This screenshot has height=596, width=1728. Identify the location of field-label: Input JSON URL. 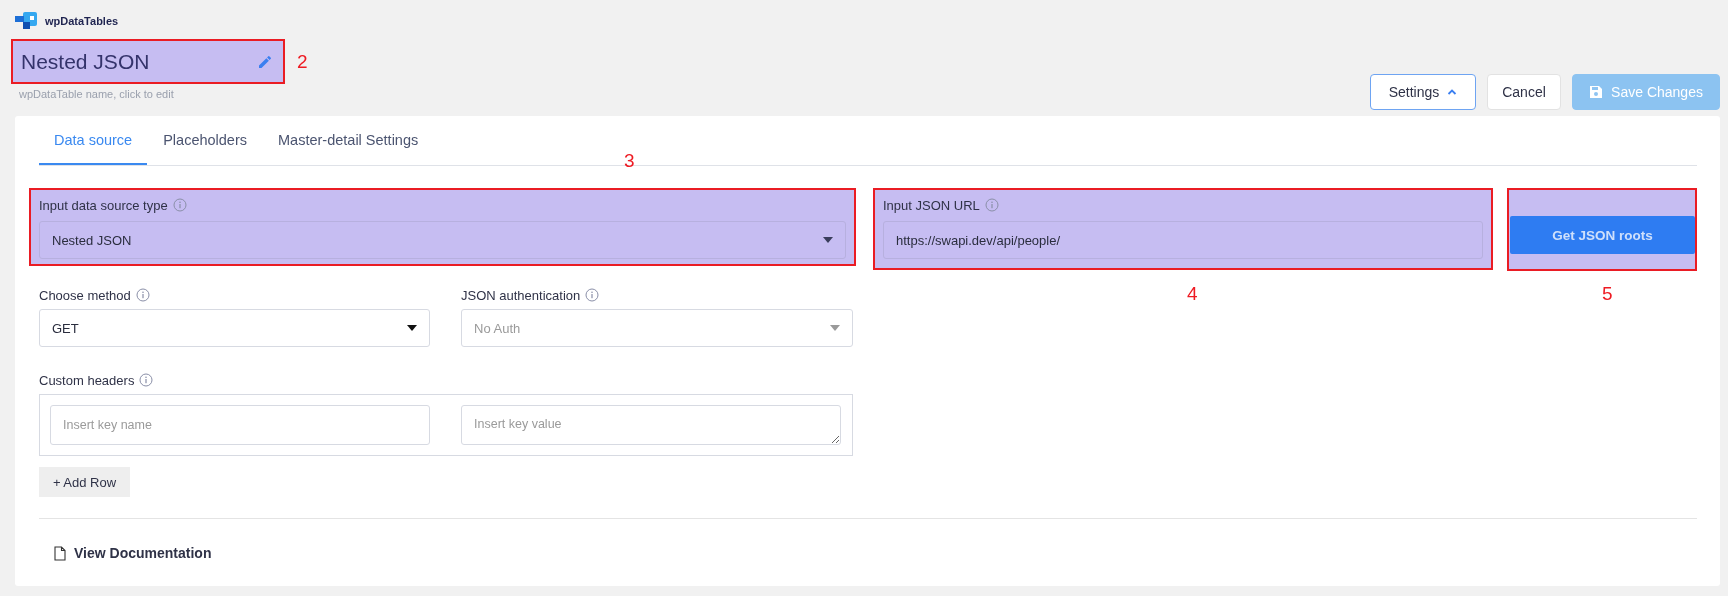
(931, 205).